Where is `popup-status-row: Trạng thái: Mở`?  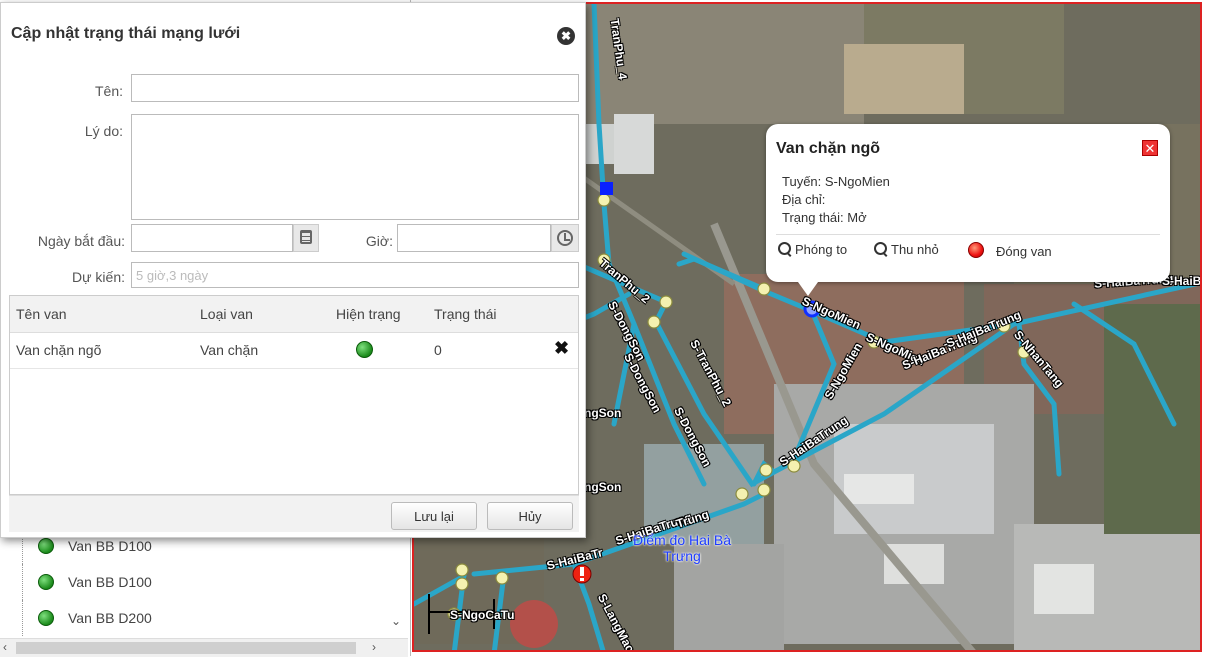
popup-status-row: Trạng thái: Mở is located at coordinates (824, 217).